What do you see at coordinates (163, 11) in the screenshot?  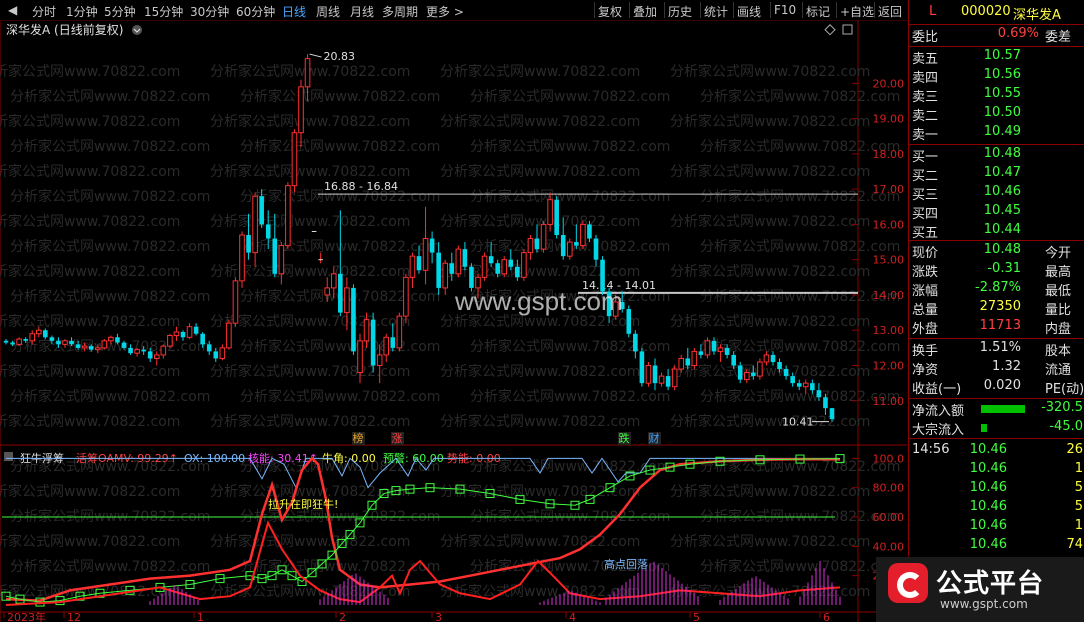 I see `period-tab-3: 15分钟` at bounding box center [163, 11].